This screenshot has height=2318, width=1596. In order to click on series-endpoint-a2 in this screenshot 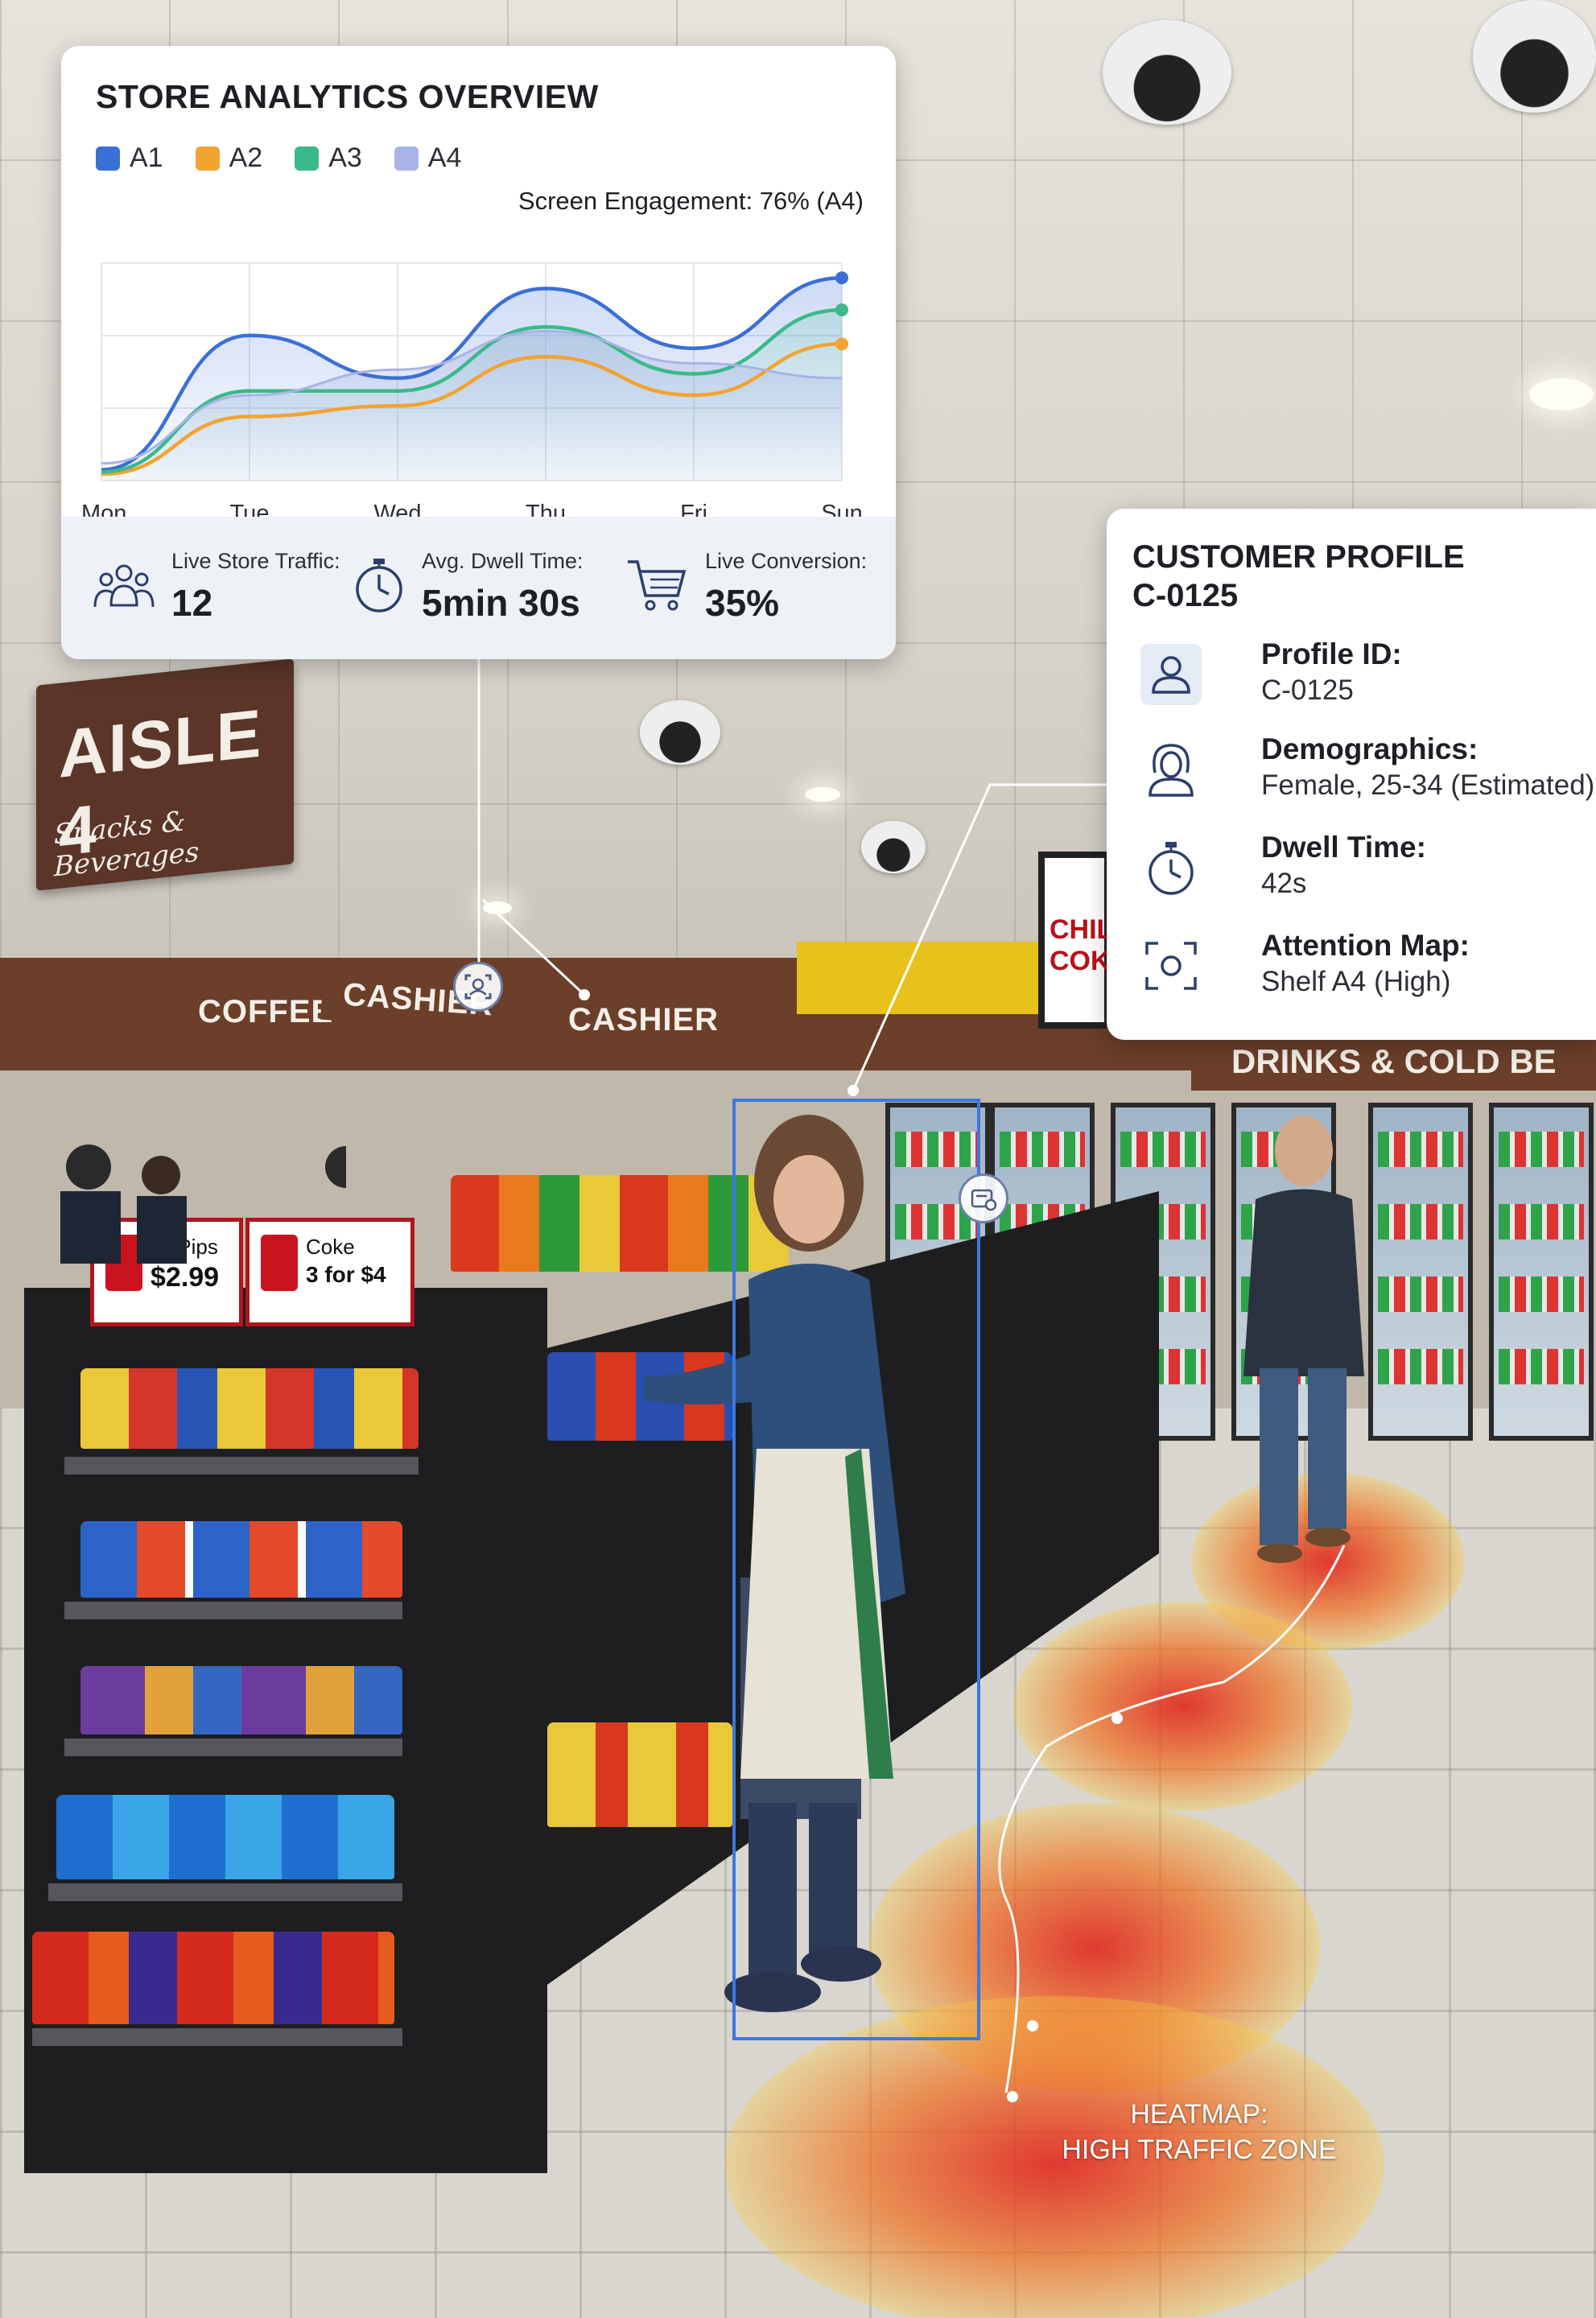, I will do `click(841, 344)`.